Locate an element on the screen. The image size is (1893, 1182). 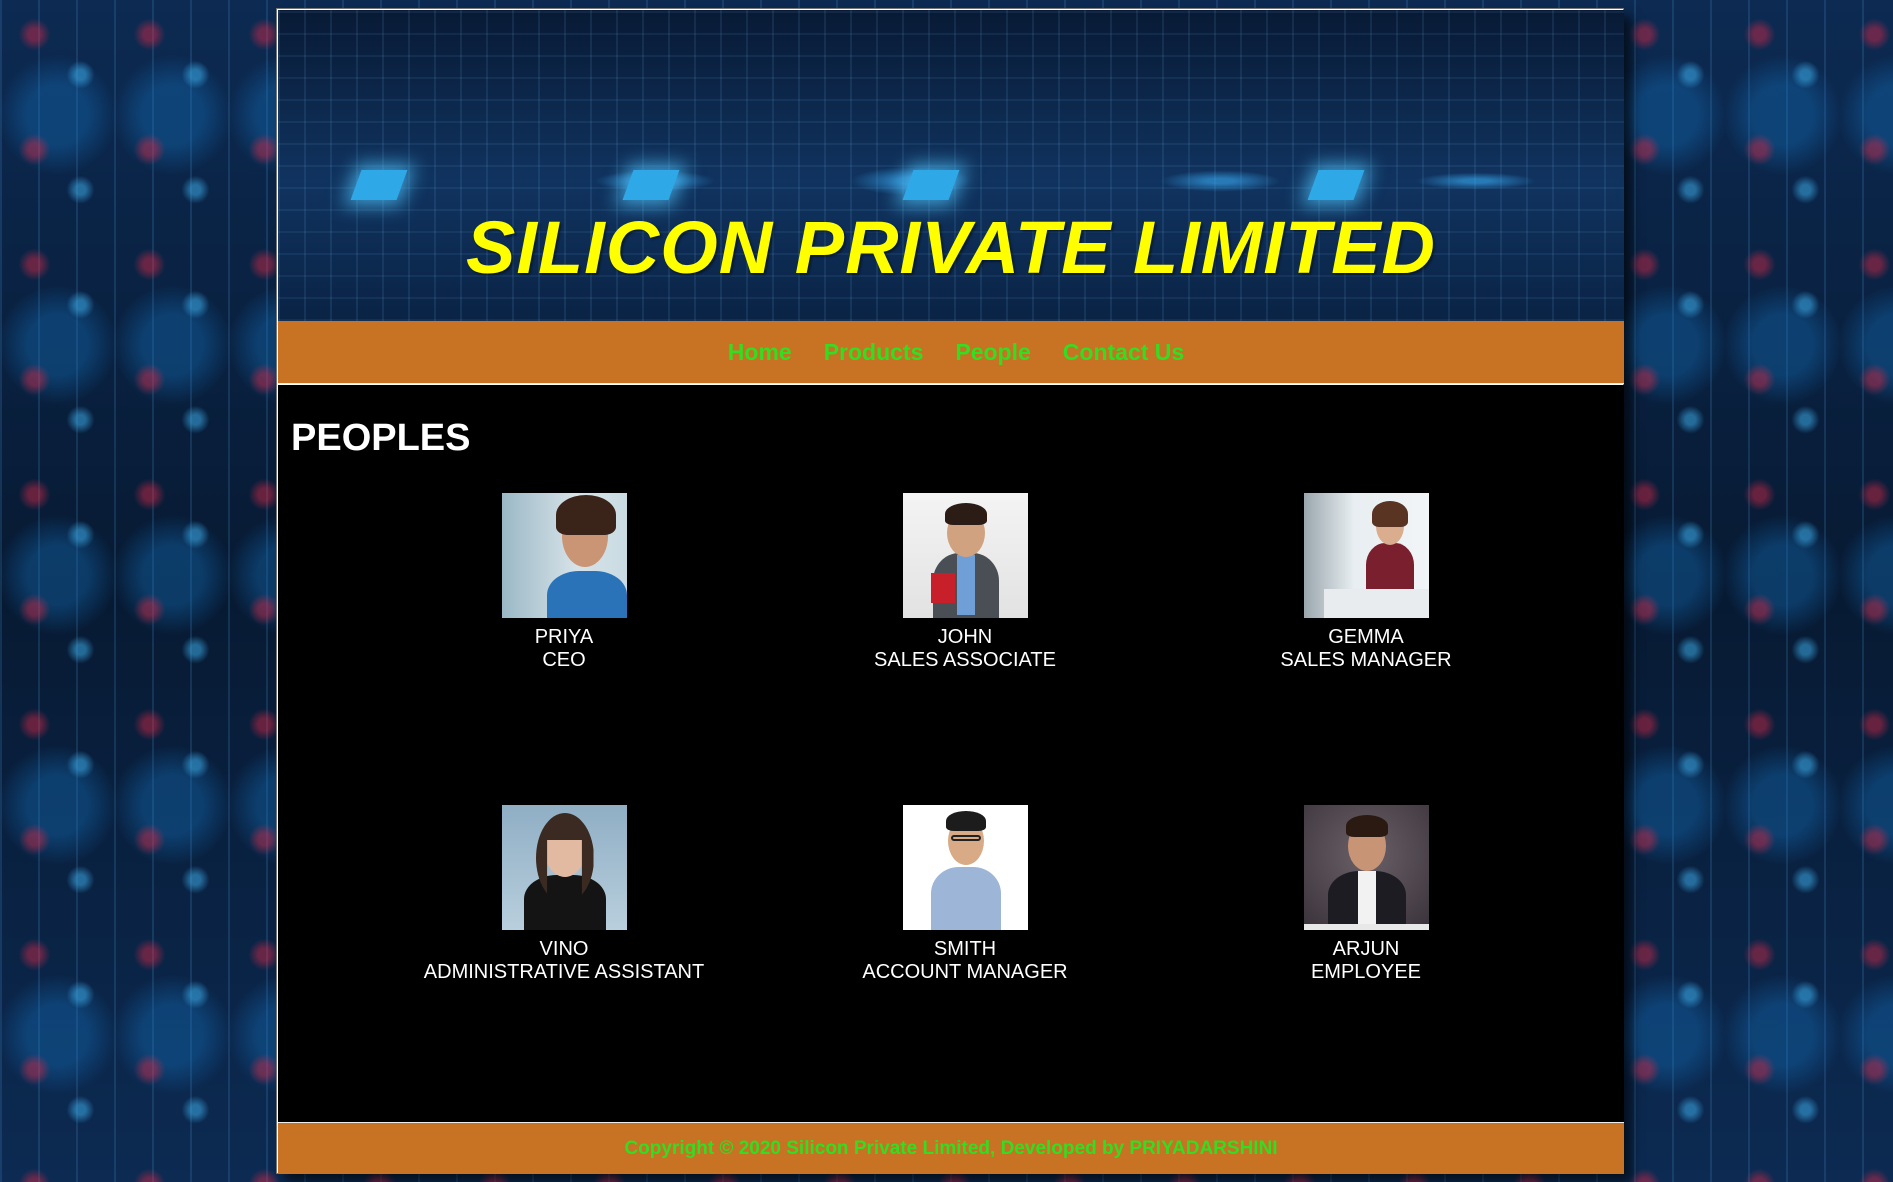
person-card: ARJUN EMPLOYEE is located at coordinates (1366, 894).